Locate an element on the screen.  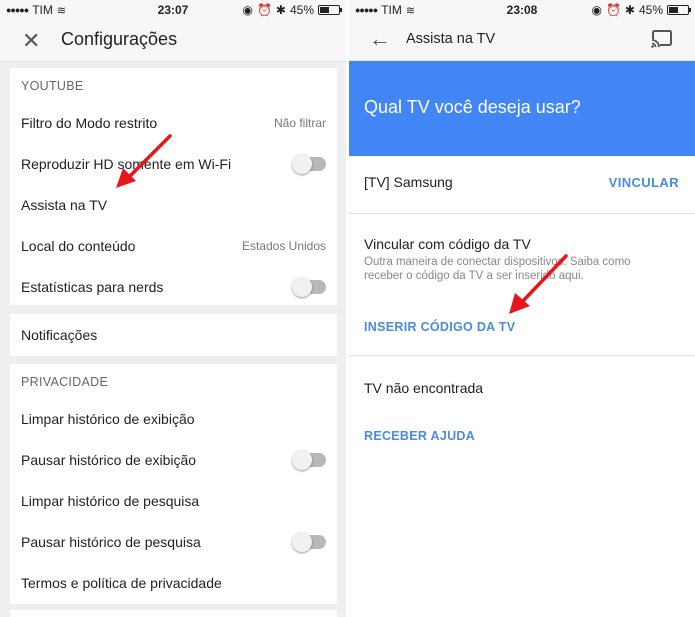
link-device-button: VINCULAR is located at coordinates (644, 182).